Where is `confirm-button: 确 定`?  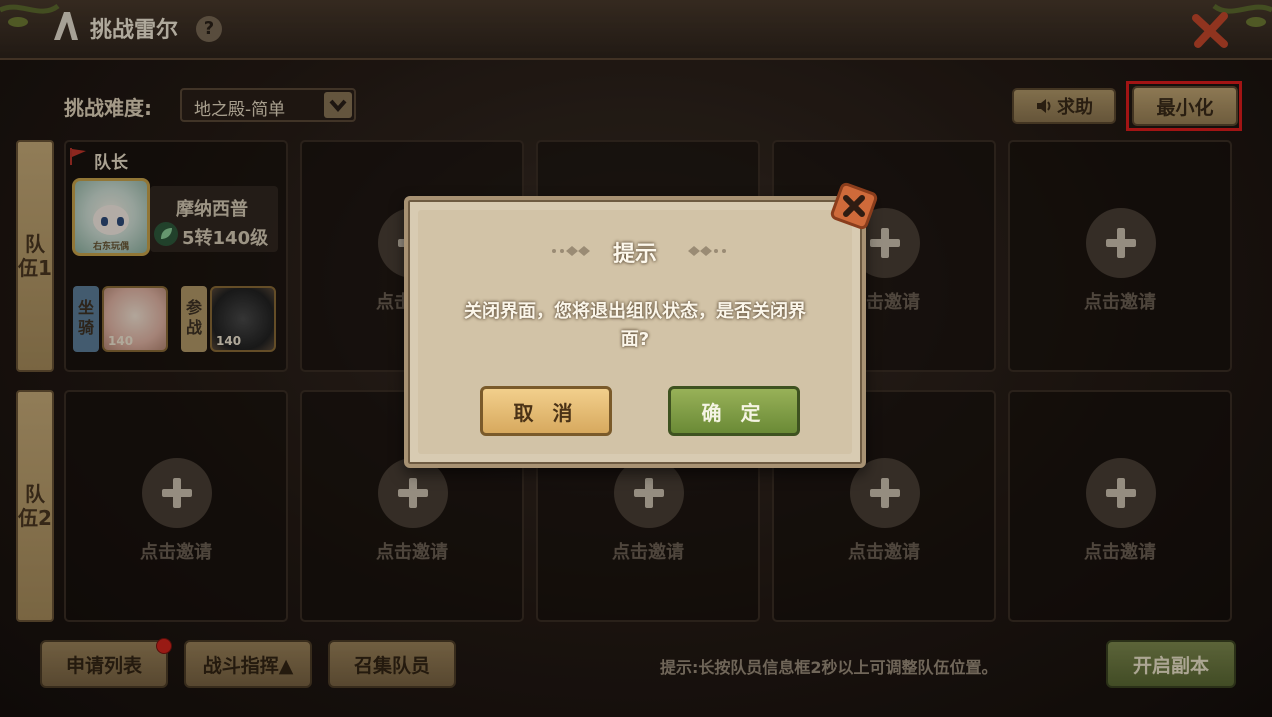 confirm-button: 确 定 is located at coordinates (734, 411).